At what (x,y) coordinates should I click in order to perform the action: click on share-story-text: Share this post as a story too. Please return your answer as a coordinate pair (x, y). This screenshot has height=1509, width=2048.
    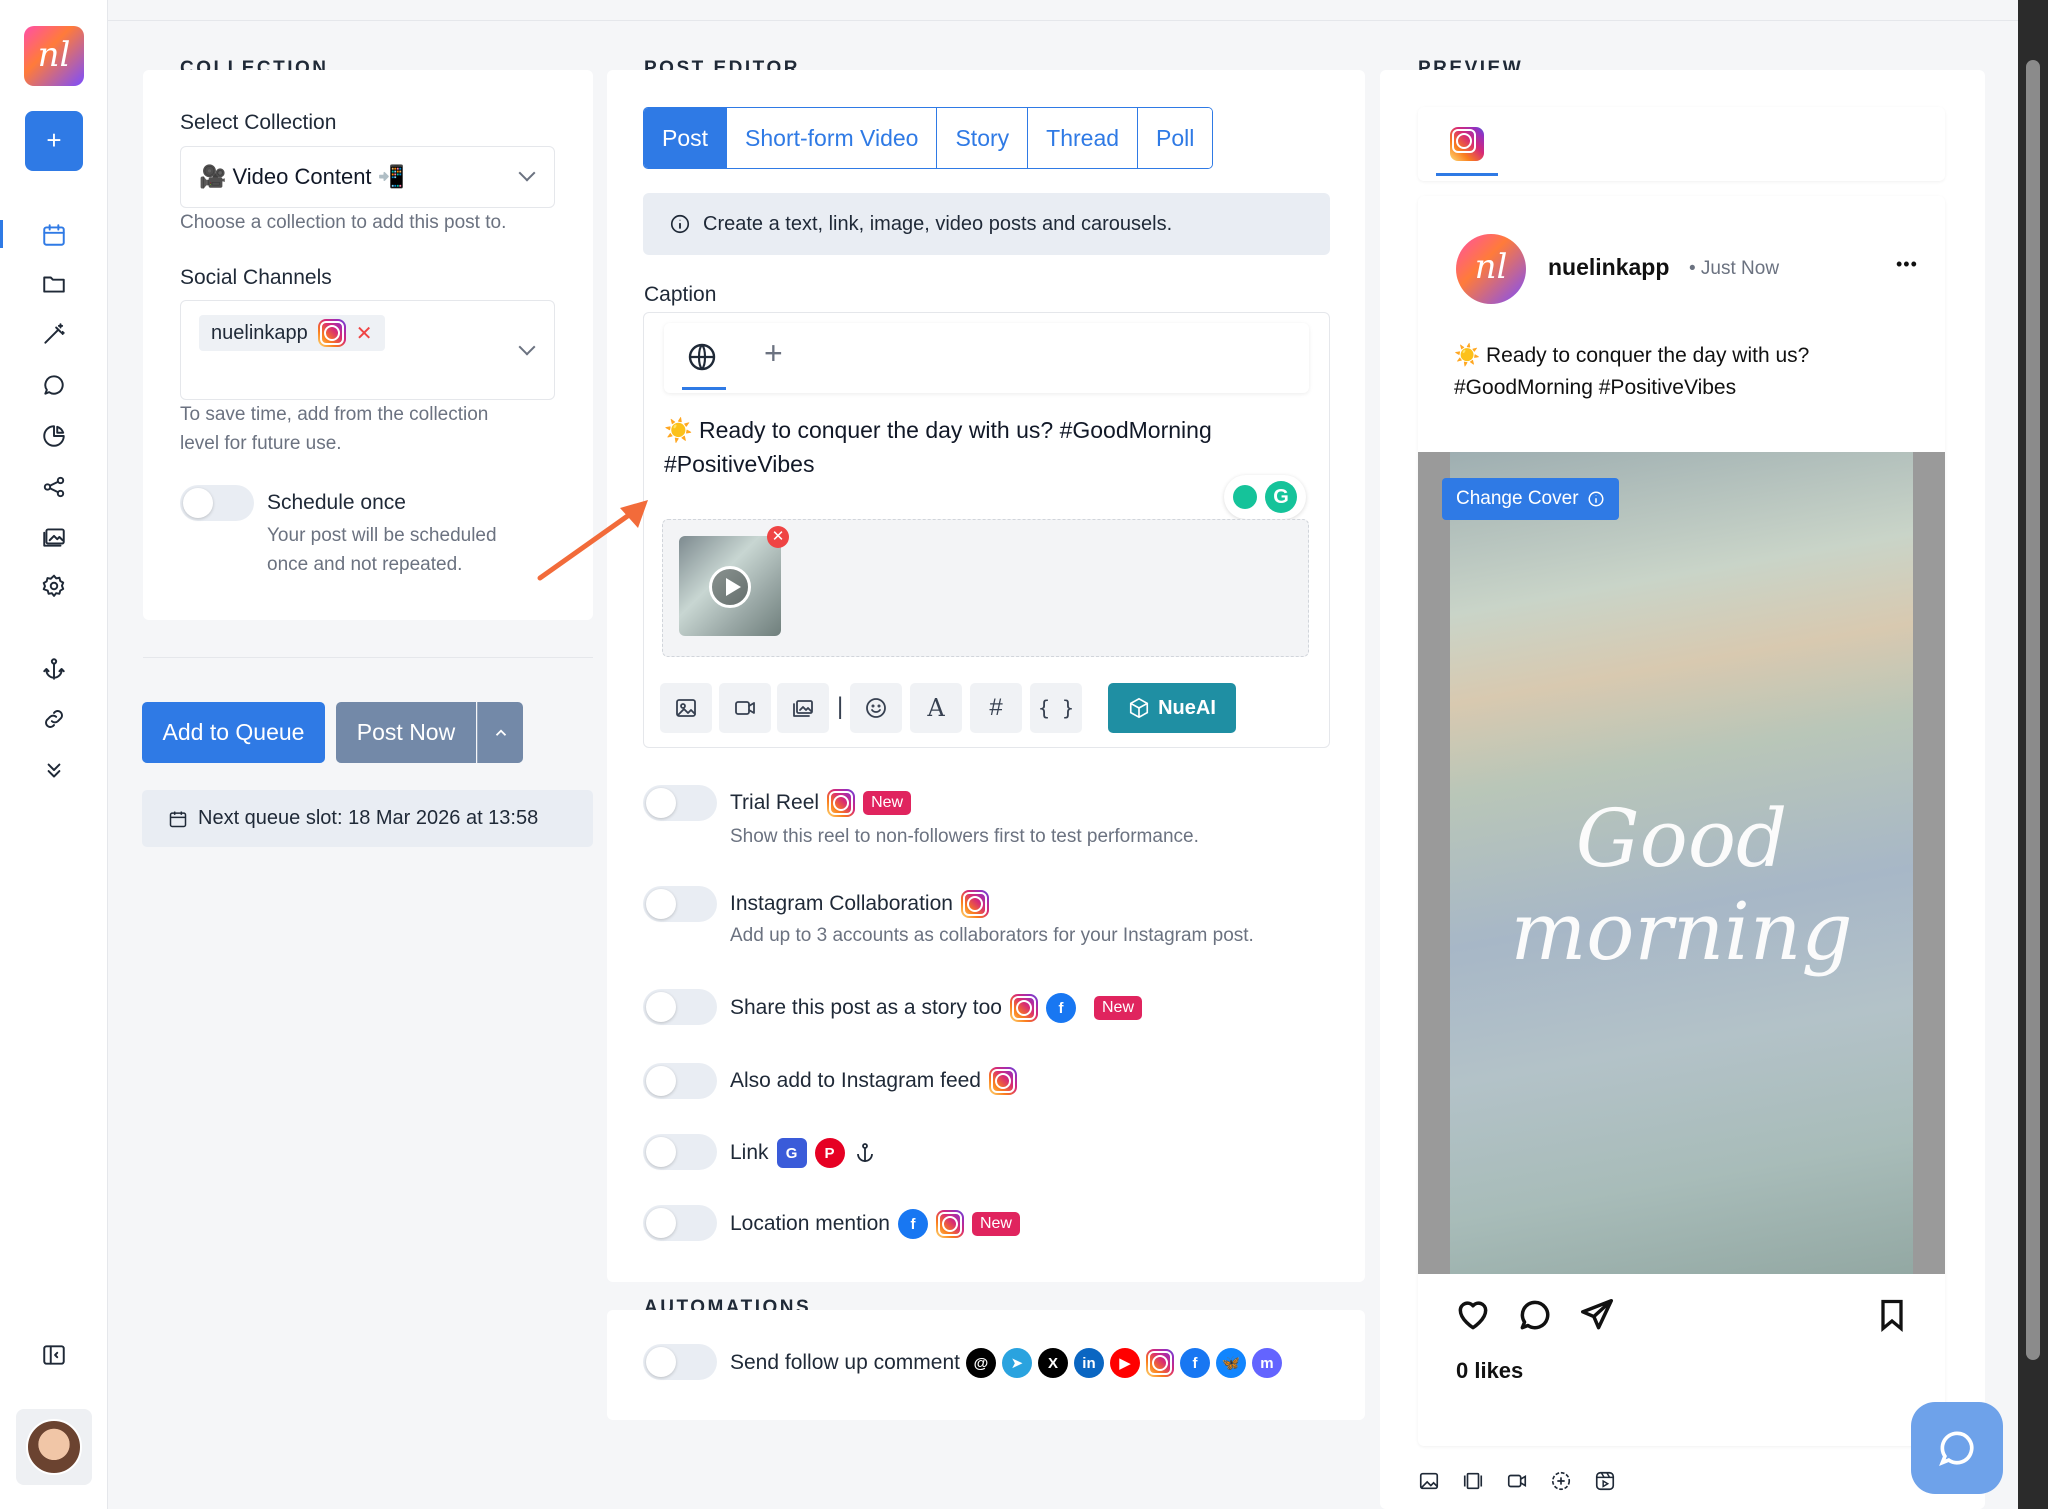
    Looking at the image, I should click on (866, 1007).